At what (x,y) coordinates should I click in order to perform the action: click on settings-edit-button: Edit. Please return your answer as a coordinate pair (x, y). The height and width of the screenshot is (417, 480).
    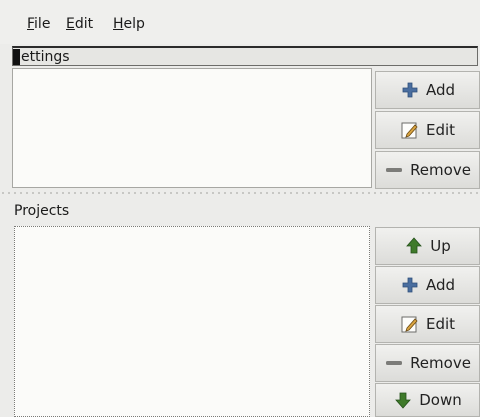
    Looking at the image, I should click on (427, 130).